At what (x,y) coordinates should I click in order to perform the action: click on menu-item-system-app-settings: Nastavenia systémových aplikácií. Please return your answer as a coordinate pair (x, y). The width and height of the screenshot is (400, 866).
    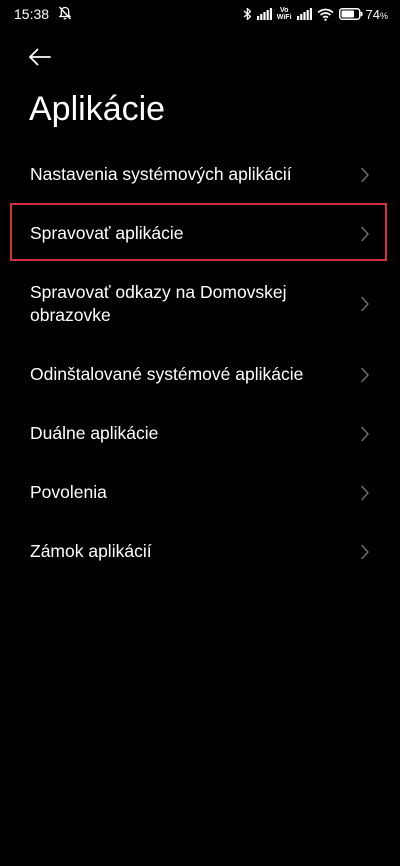
    Looking at the image, I should click on (200, 174).